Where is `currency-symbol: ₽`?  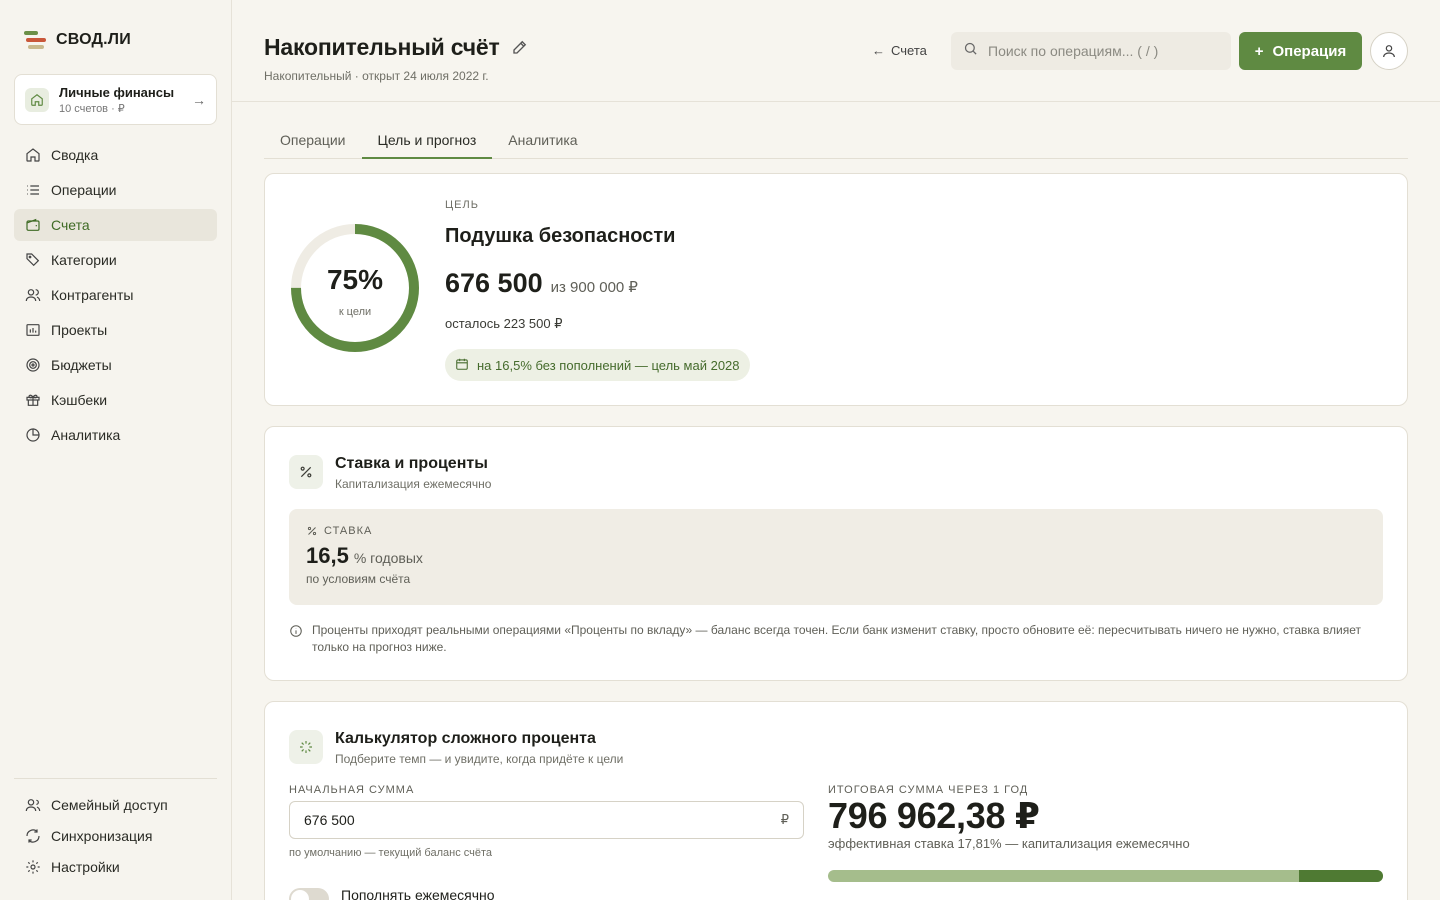 currency-symbol: ₽ is located at coordinates (784, 819).